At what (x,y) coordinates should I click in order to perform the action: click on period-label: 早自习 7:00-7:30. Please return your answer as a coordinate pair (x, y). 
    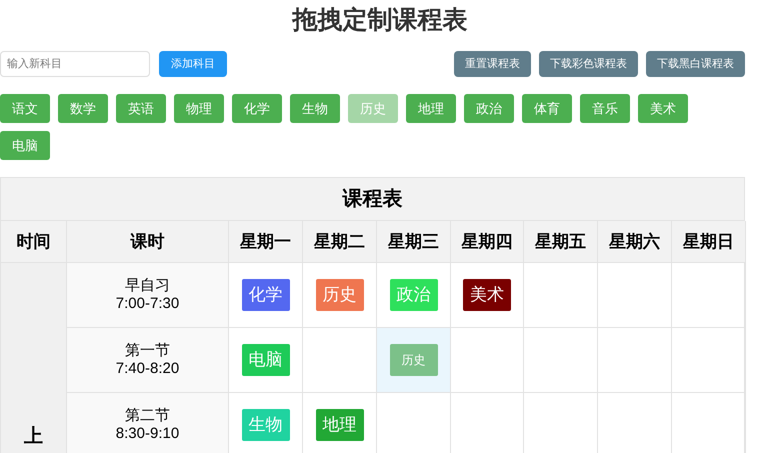
    Looking at the image, I should click on (148, 295).